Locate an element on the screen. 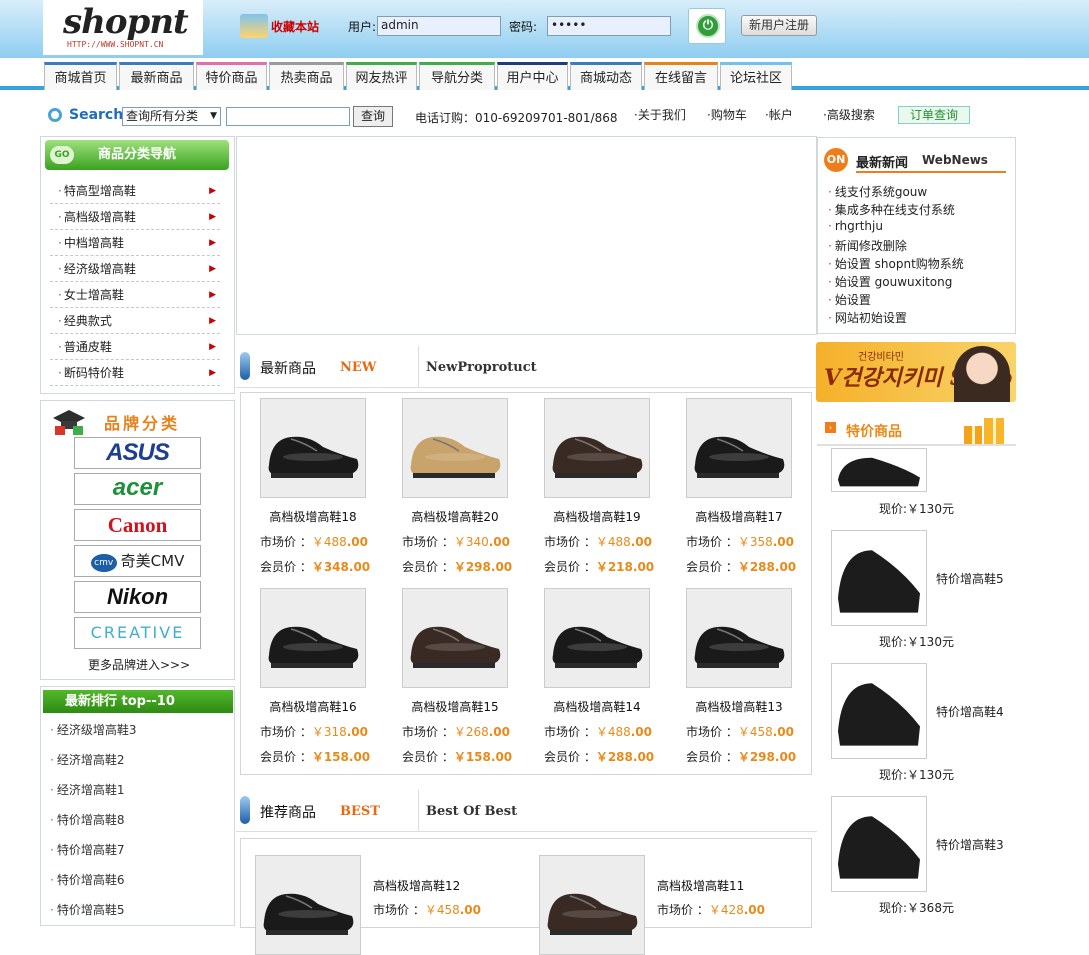 The width and height of the screenshot is (1089, 955). member-price-value: ￥348 is located at coordinates (330, 567).